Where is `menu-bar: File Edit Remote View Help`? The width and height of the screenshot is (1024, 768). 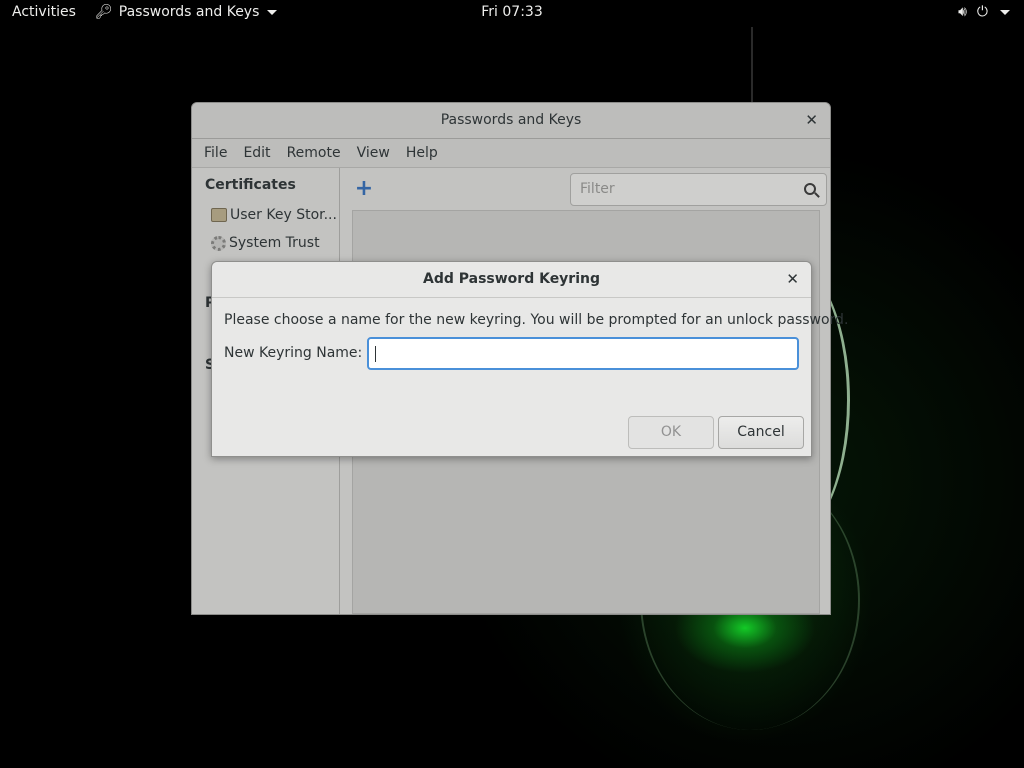
menu-bar: File Edit Remote View Help is located at coordinates (511, 153).